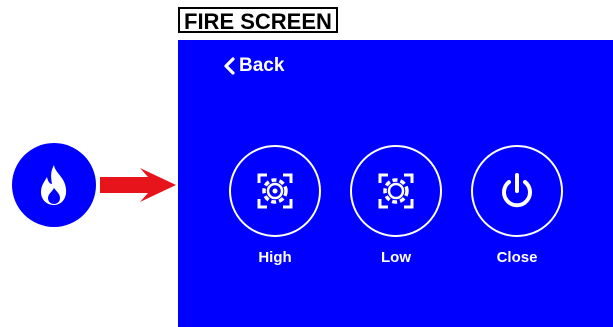 Image resolution: width=613 pixels, height=327 pixels. I want to click on low-button, so click(396, 191).